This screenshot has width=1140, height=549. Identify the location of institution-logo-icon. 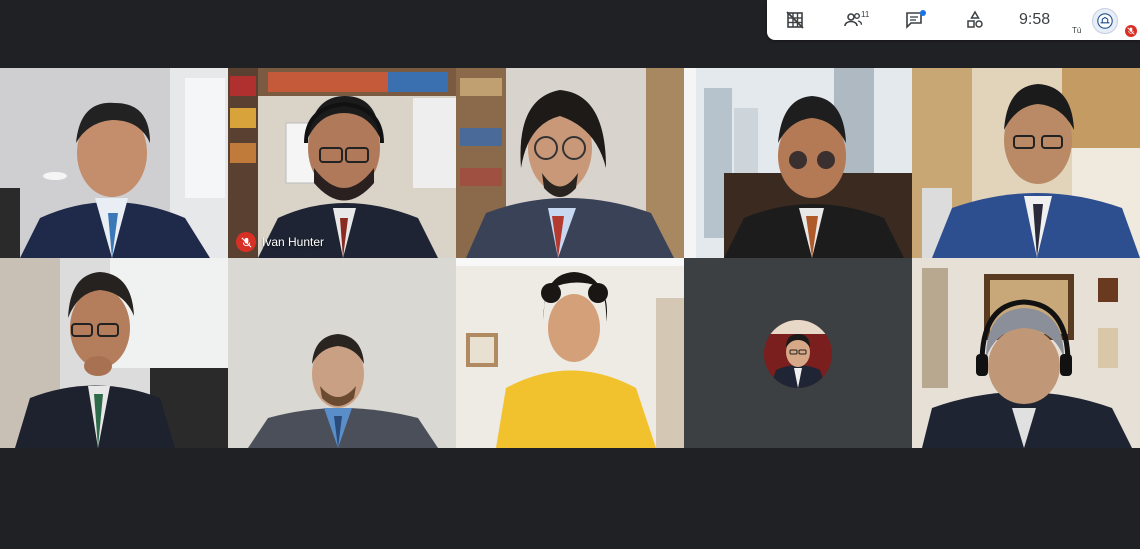
(1105, 21).